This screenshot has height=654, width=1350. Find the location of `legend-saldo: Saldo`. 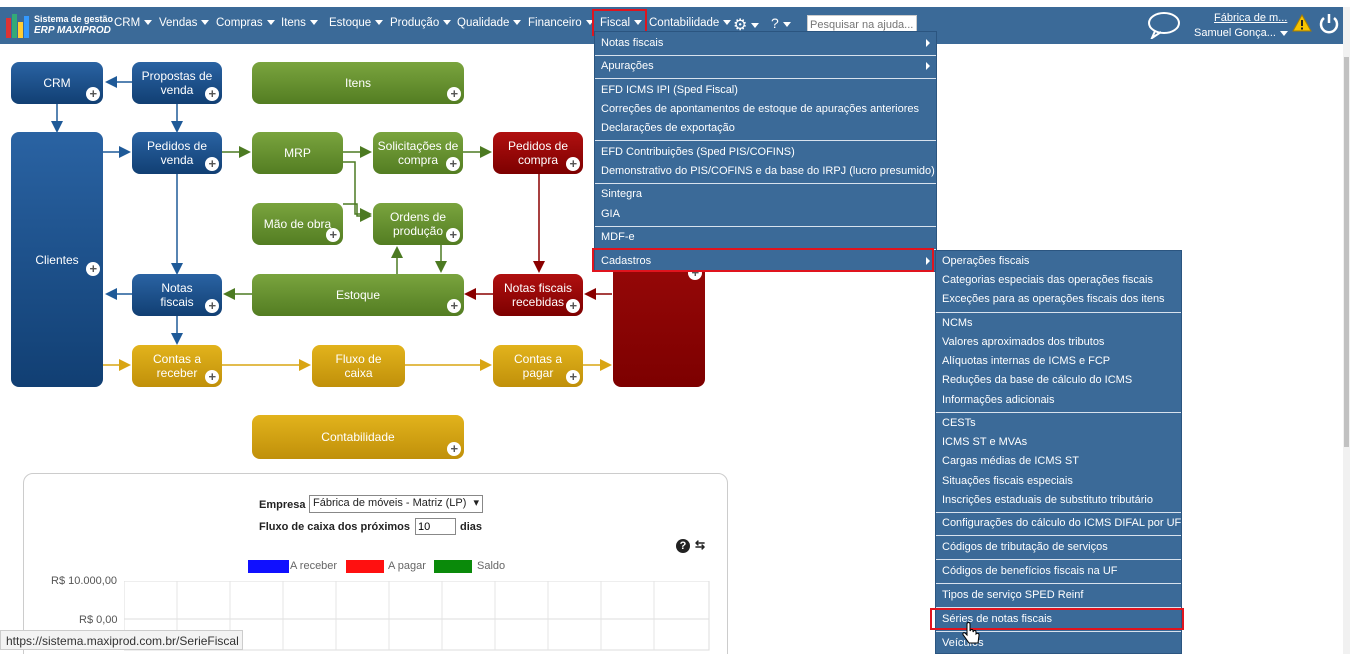

legend-saldo: Saldo is located at coordinates (491, 566).